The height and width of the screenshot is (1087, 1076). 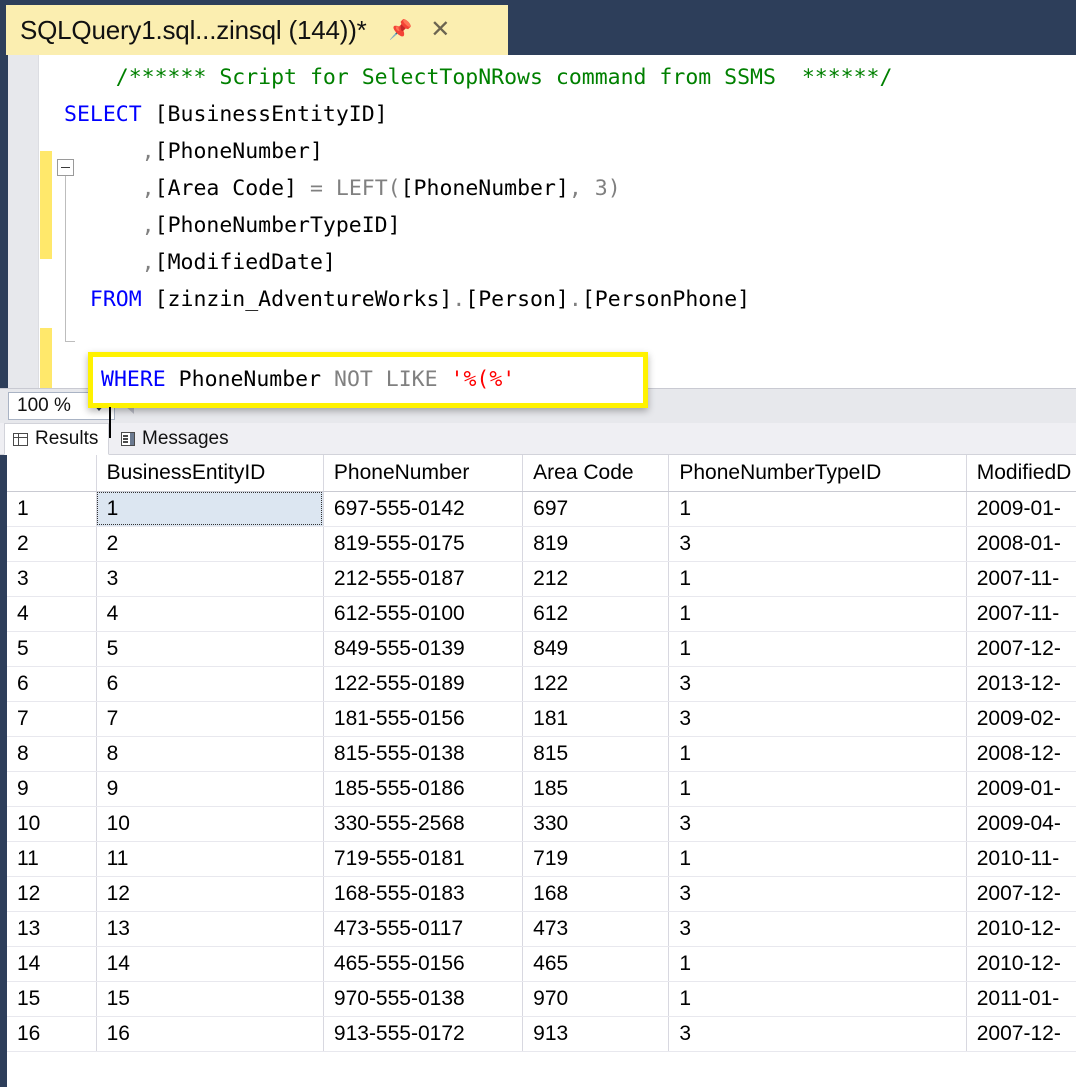 I want to click on table-row: 14 14 465-555-0156 465 1 2010-12-, so click(x=541, y=964).